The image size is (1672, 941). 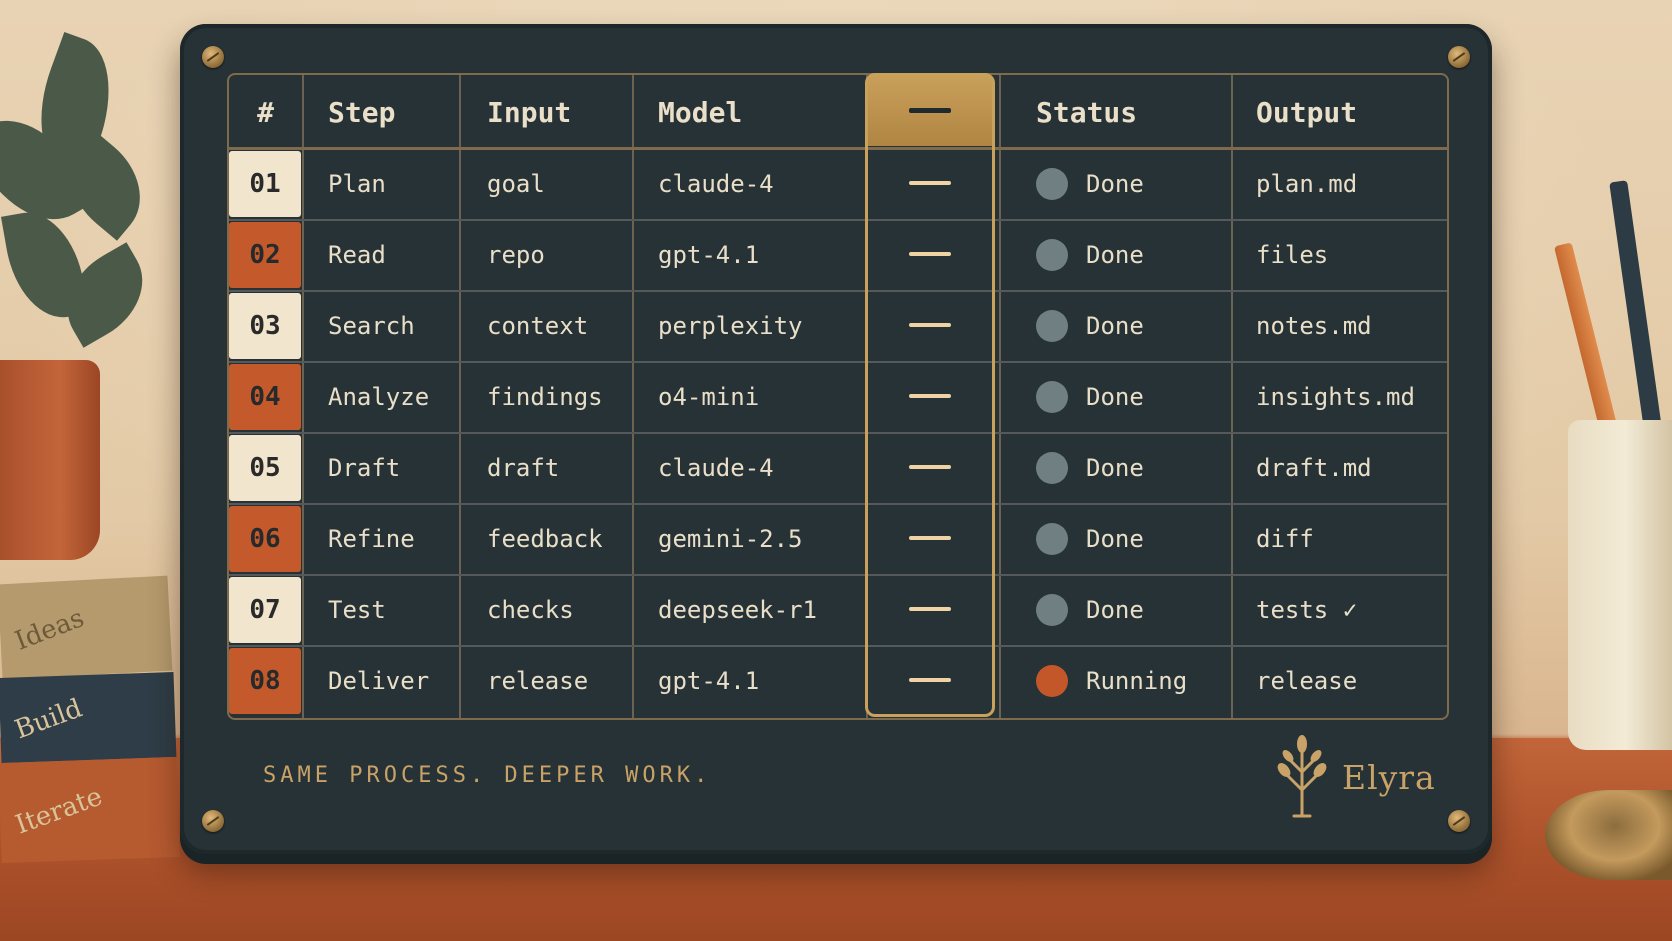 What do you see at coordinates (1285, 539) in the screenshot?
I see `row-output: diff` at bounding box center [1285, 539].